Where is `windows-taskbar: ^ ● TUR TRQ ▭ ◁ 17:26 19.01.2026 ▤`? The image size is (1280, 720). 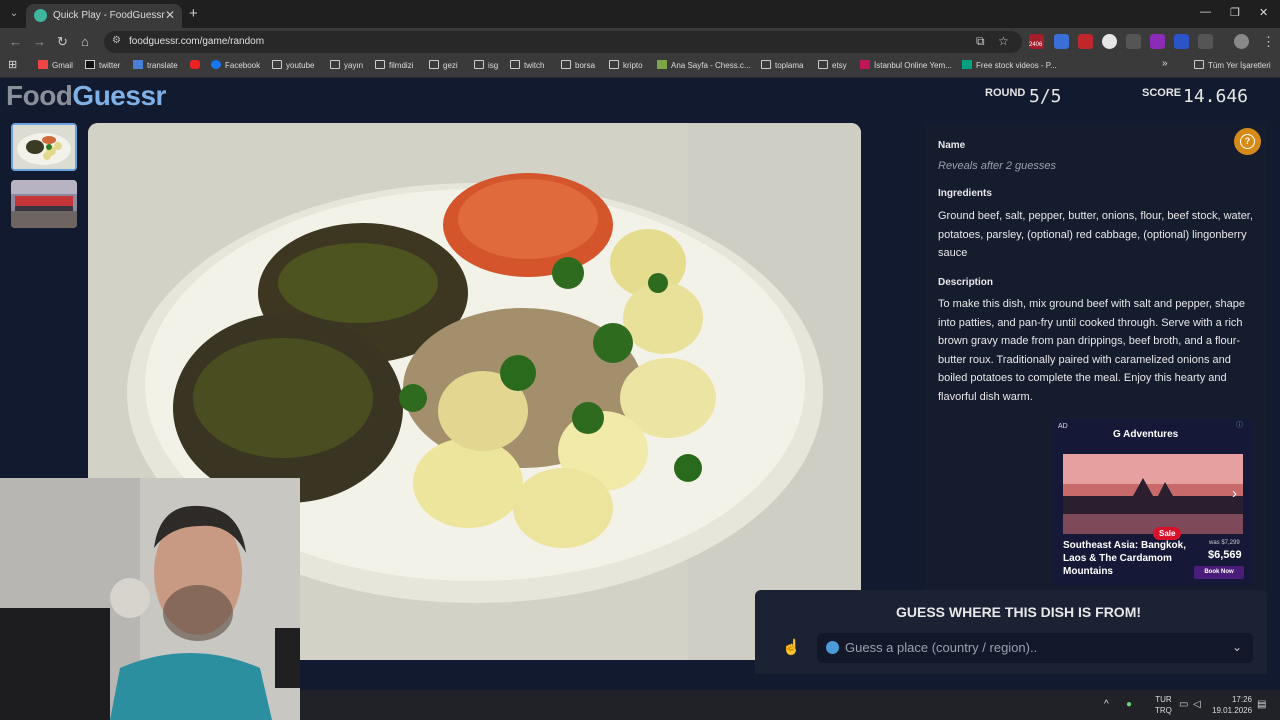
windows-taskbar: ^ ● TUR TRQ ▭ ◁ 17:26 19.01.2026 ▤ is located at coordinates (790, 705).